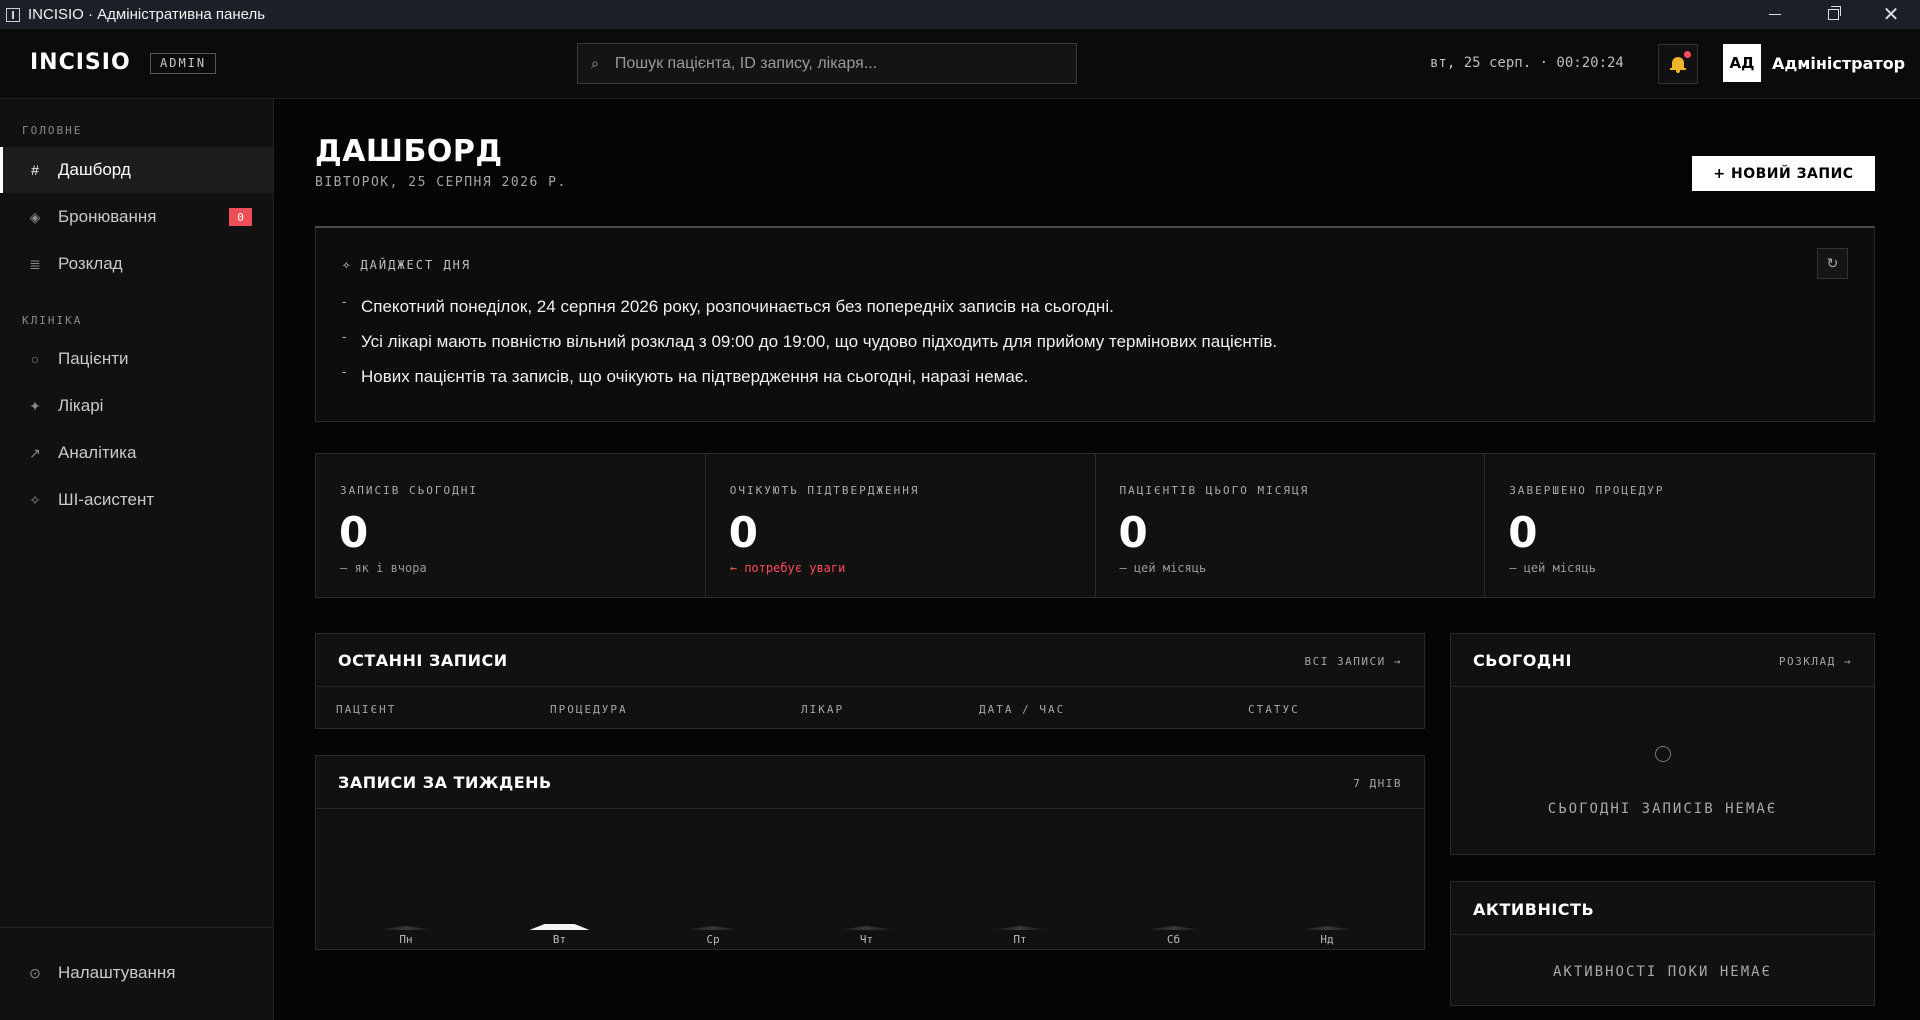 Image resolution: width=1920 pixels, height=1020 pixels. I want to click on digest-header: ✧ ДАЙДЖЕСТ ДНЯ, so click(406, 265).